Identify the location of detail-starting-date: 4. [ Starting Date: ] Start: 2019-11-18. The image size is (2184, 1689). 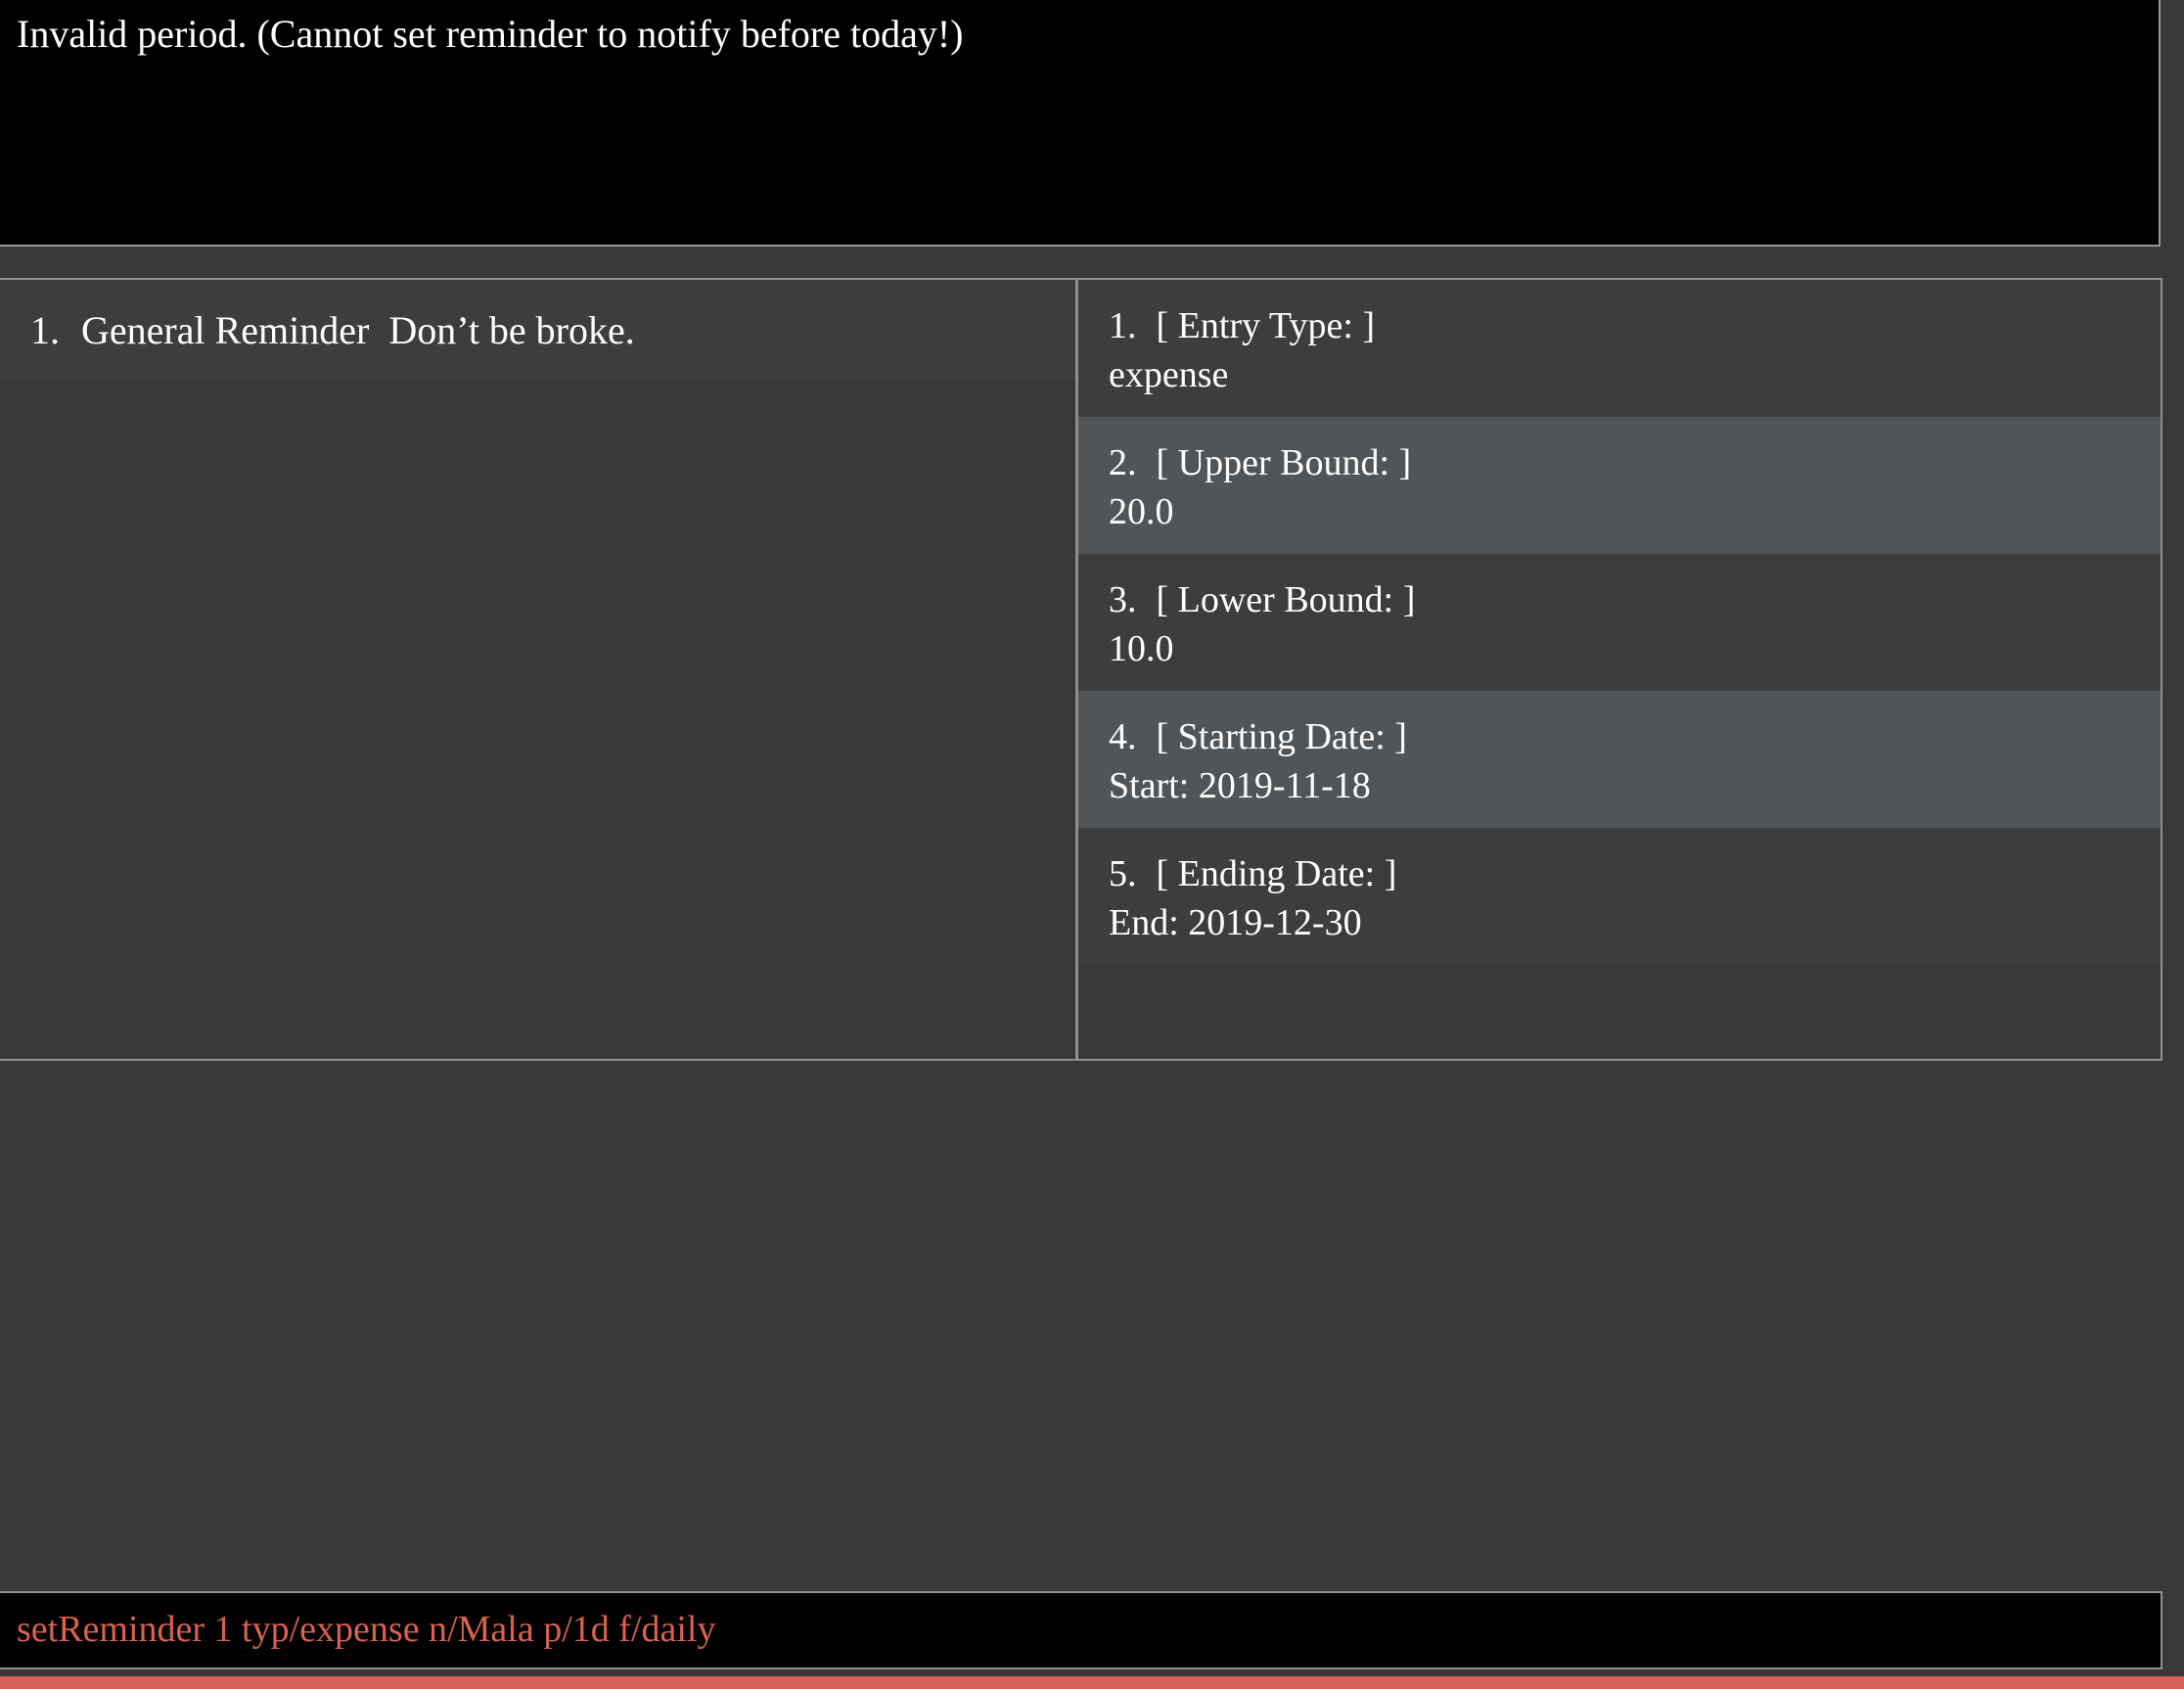
(1619, 759).